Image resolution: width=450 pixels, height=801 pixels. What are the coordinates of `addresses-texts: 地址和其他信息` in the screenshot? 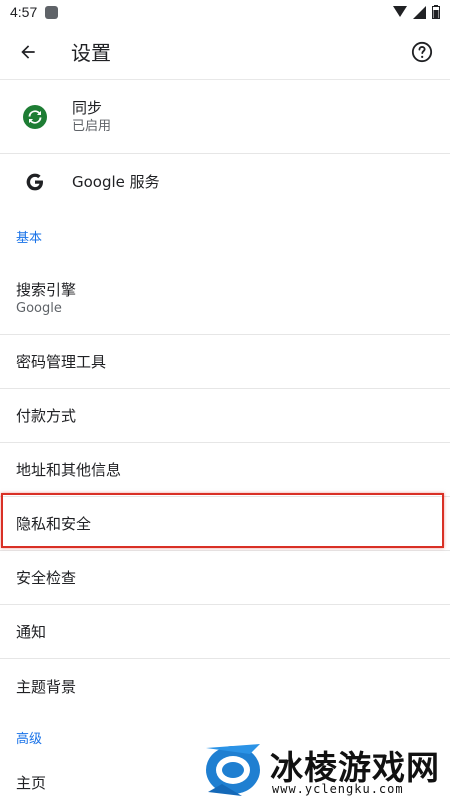 It's located at (68, 470).